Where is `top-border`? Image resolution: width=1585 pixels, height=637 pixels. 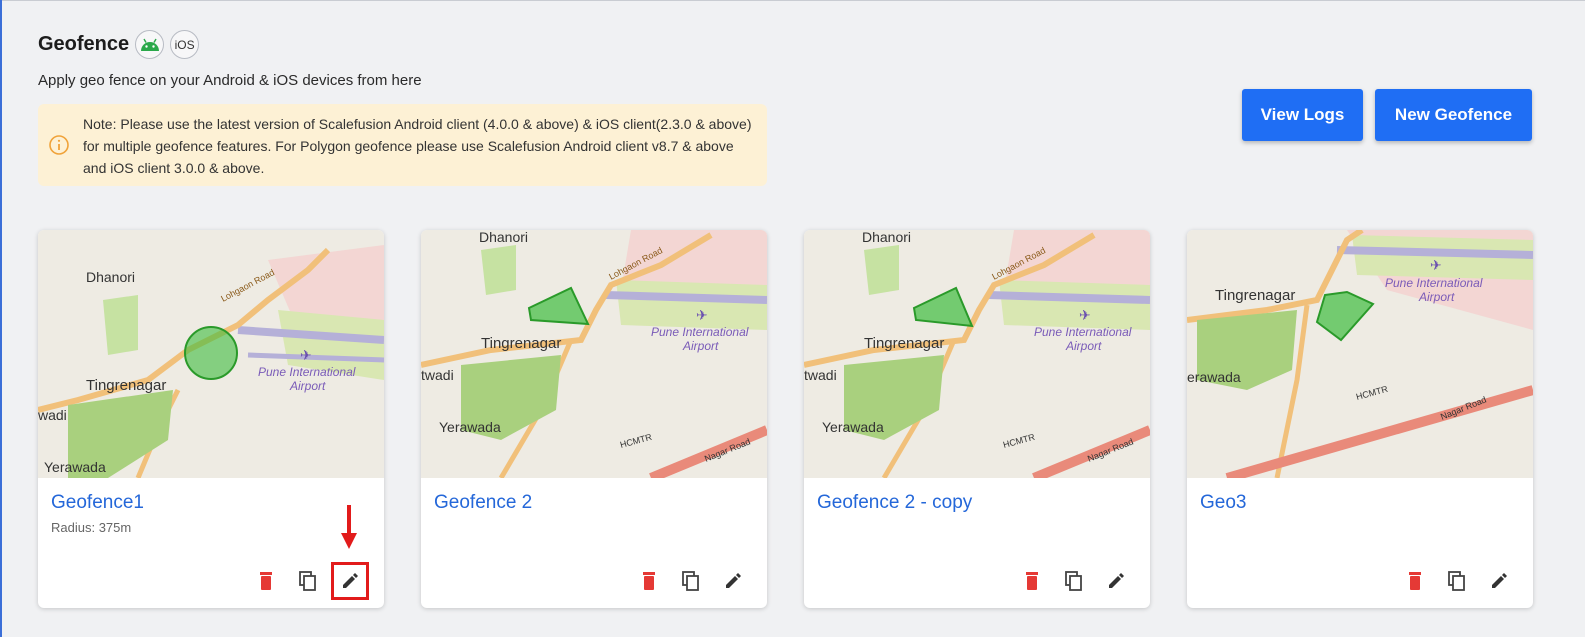 top-border is located at coordinates (792, 0).